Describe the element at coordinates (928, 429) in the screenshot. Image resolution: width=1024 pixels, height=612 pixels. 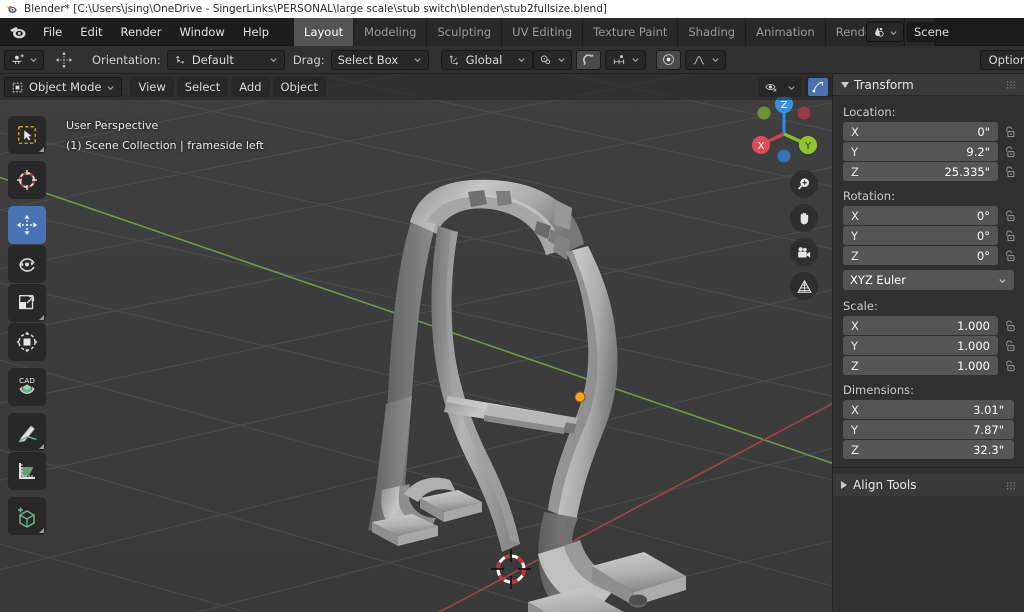
I see `dimensions-y-field: Y 7.87"` at that location.